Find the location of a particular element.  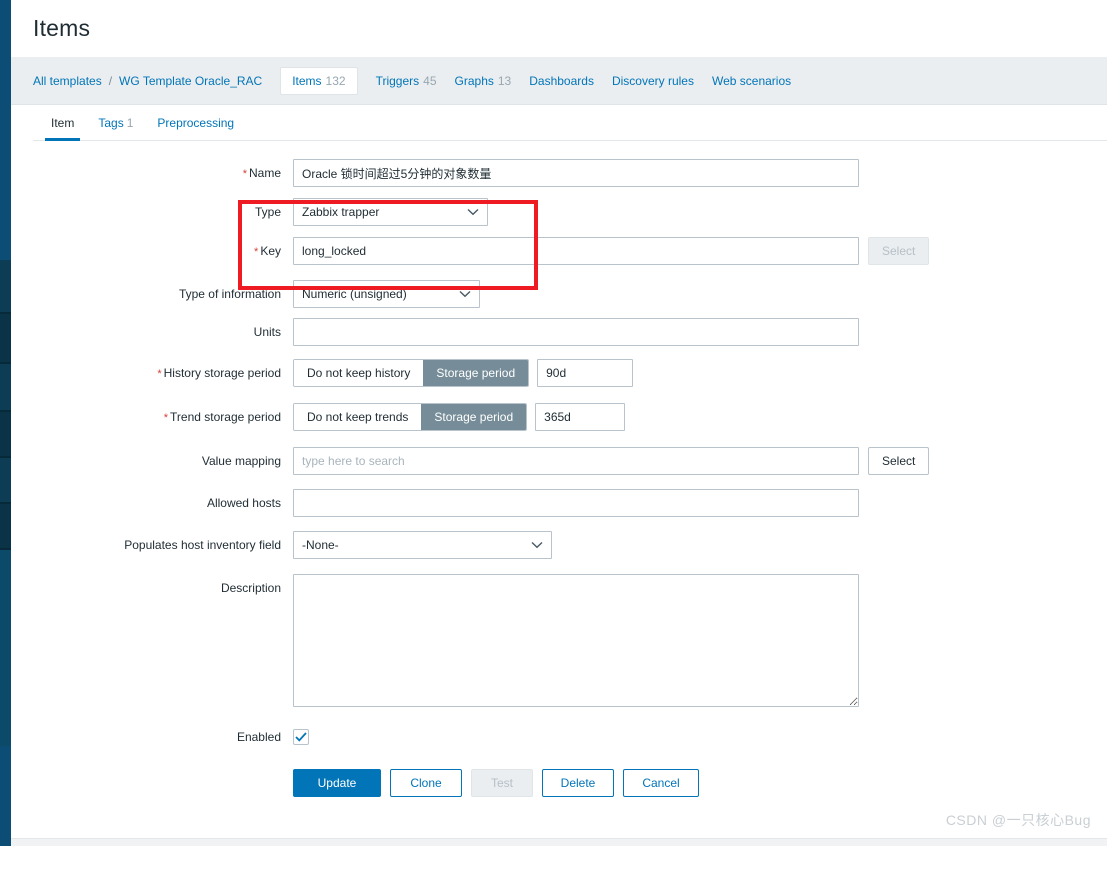

label-text: Units is located at coordinates (267, 332).